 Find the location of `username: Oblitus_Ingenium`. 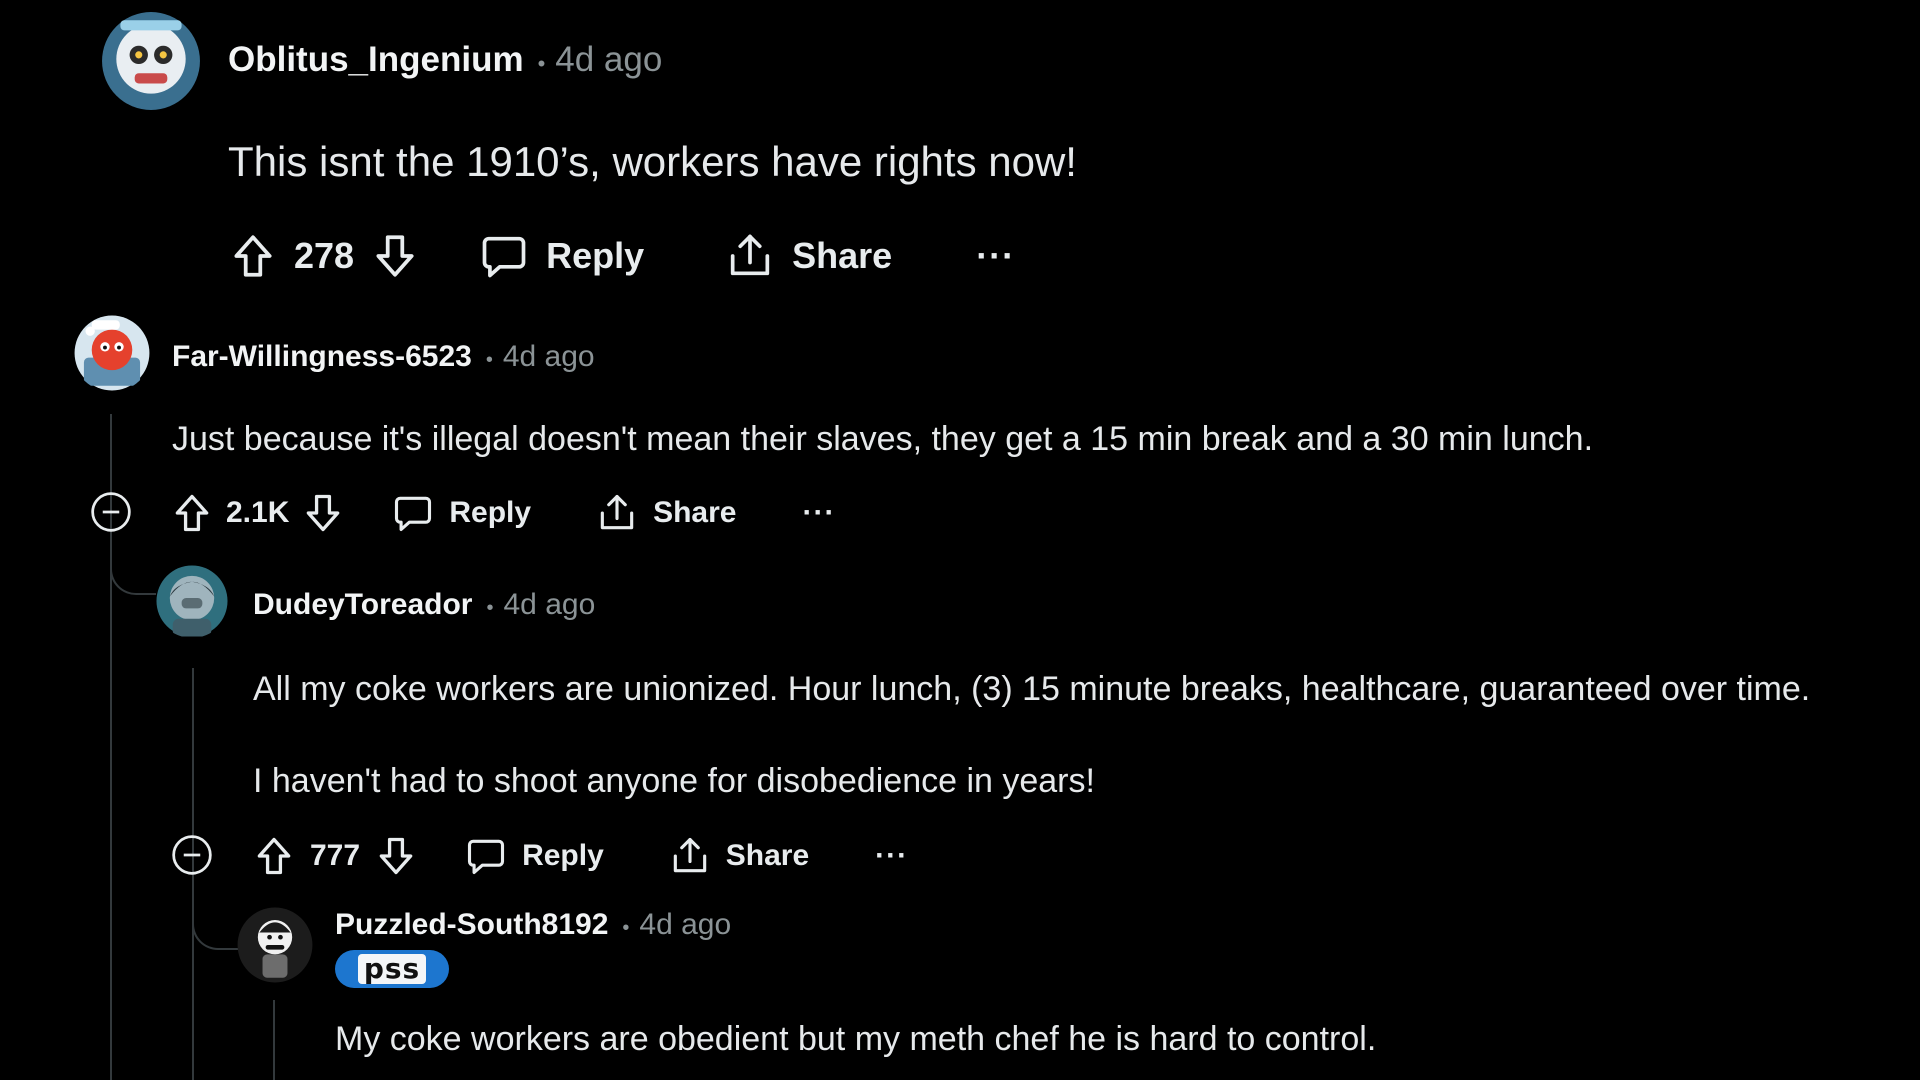

username: Oblitus_Ingenium is located at coordinates (376, 60).